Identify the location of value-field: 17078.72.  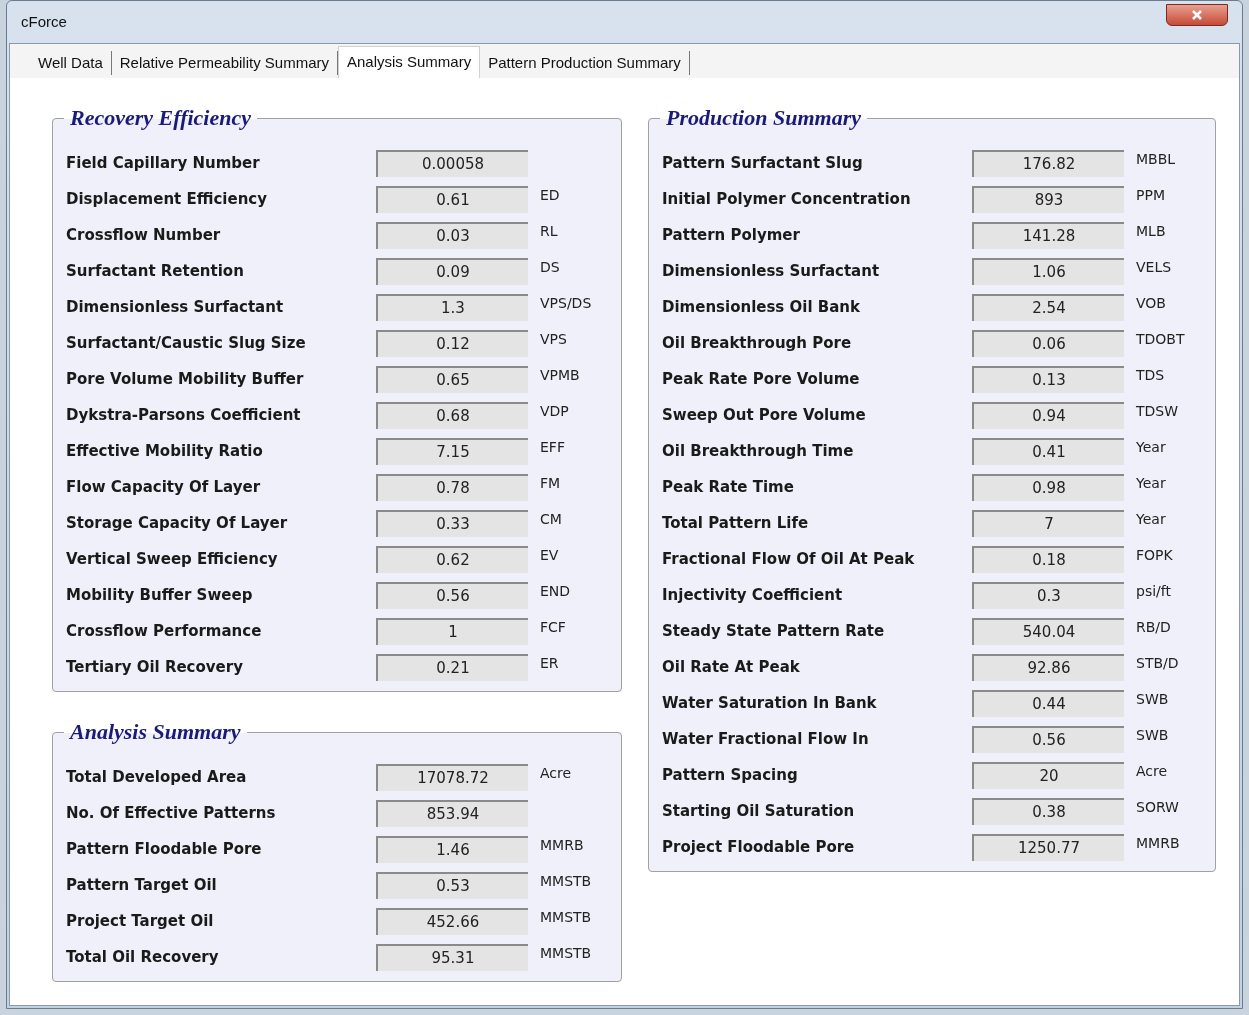
(452, 777).